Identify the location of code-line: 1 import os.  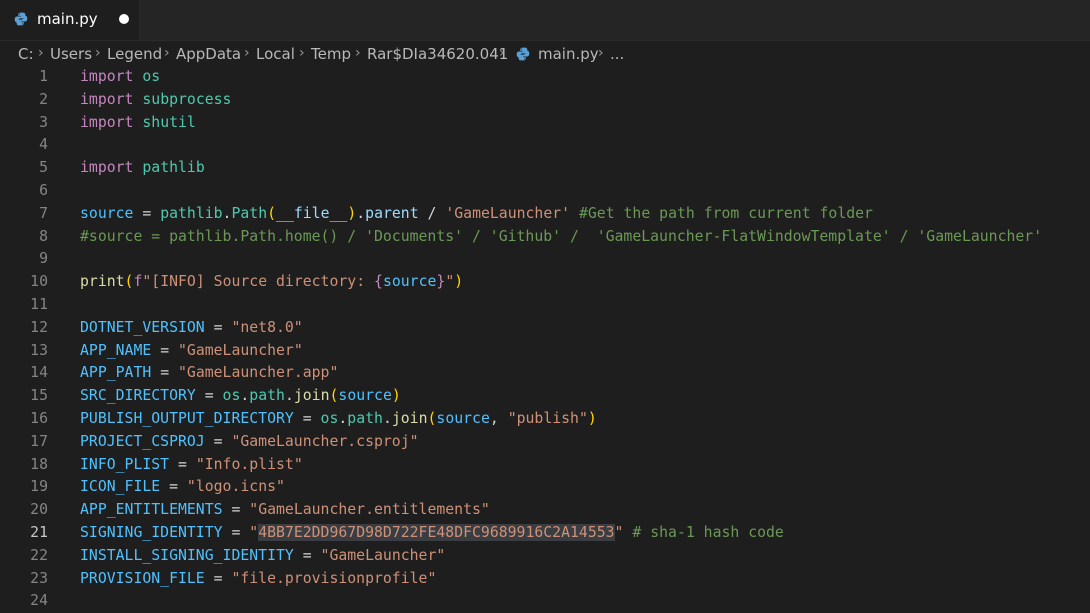
(545, 77).